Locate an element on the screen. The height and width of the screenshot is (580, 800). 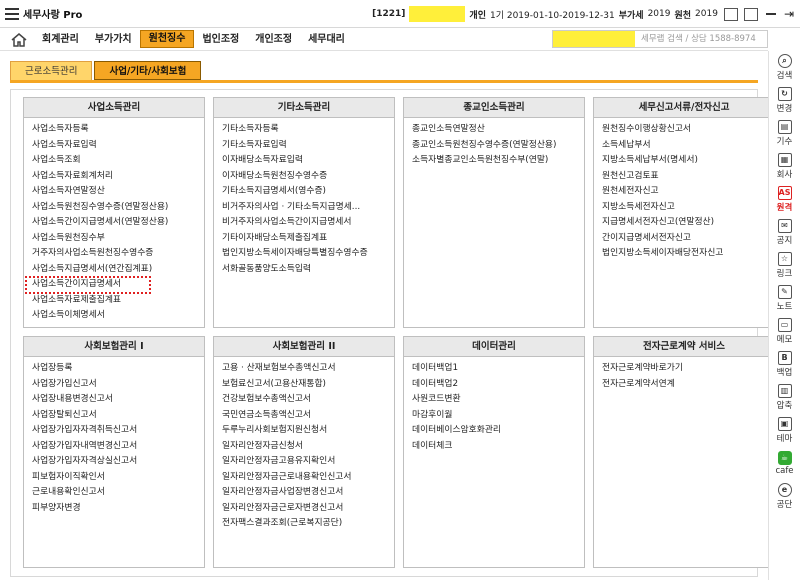
menu-item: 간이지급명세서전자신고 is located at coordinates (688, 239).